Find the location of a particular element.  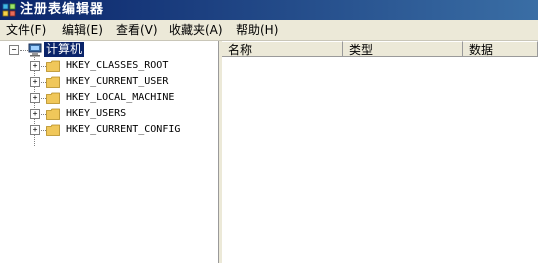

collapse-toggle: − is located at coordinates (14, 50).